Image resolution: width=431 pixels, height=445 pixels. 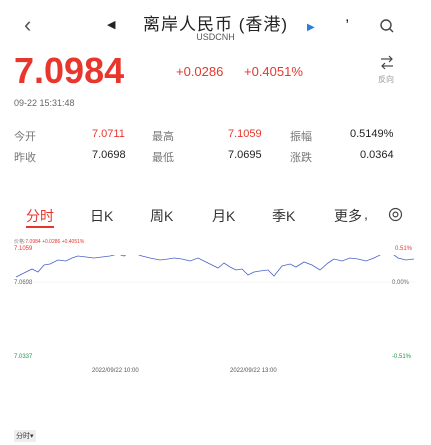 What do you see at coordinates (40, 216) in the screenshot?
I see `tab-intraday: 分时` at bounding box center [40, 216].